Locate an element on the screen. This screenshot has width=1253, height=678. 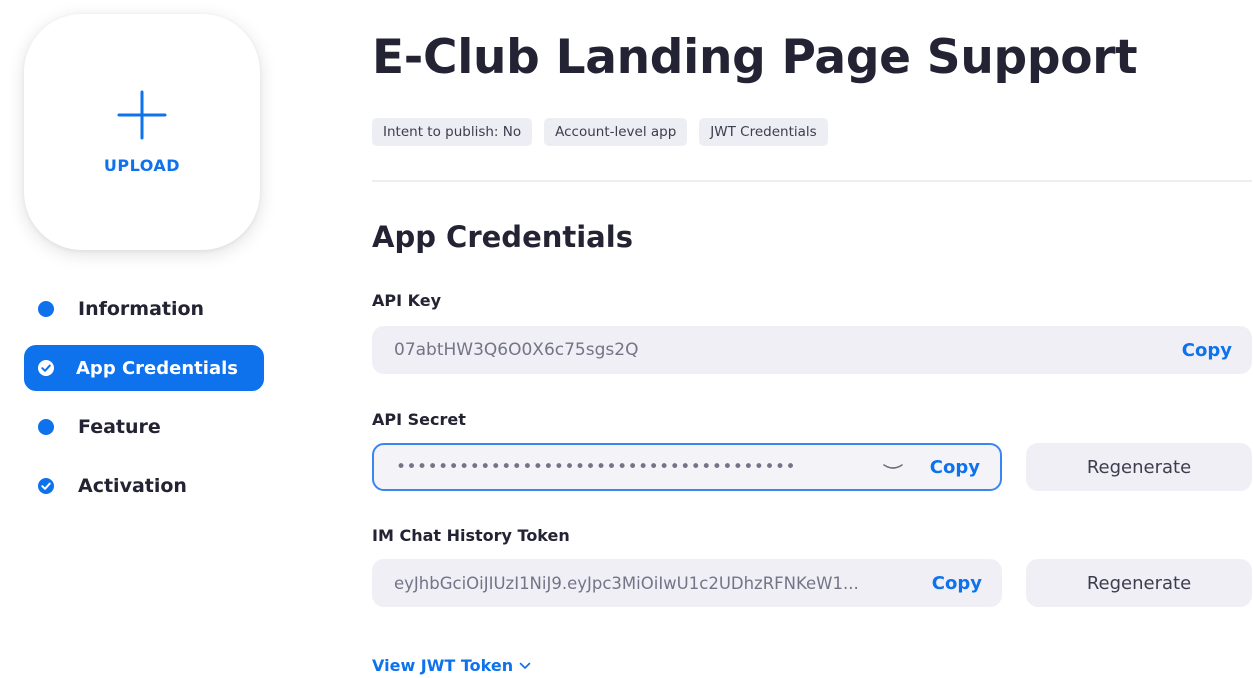
view-jwt-token-link: View JWT Token is located at coordinates (451, 665).